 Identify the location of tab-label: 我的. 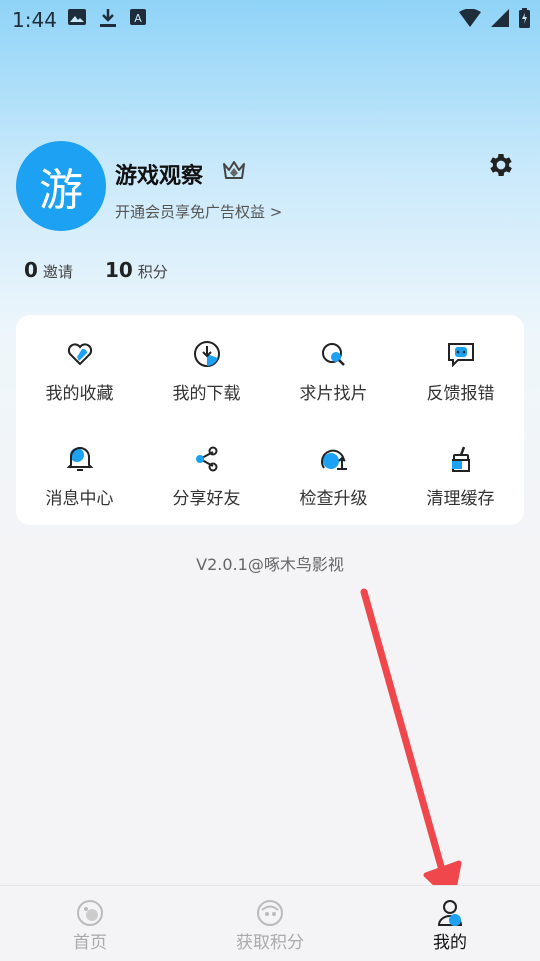
(450, 943).